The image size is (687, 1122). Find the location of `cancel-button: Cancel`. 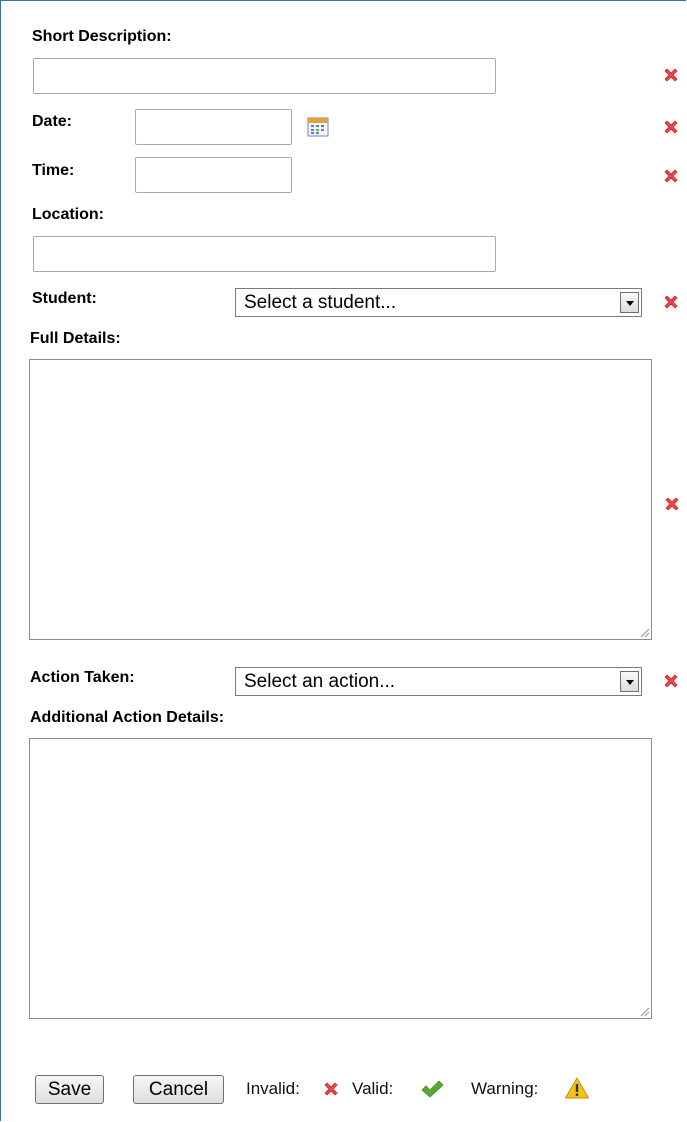

cancel-button: Cancel is located at coordinates (178, 1089).